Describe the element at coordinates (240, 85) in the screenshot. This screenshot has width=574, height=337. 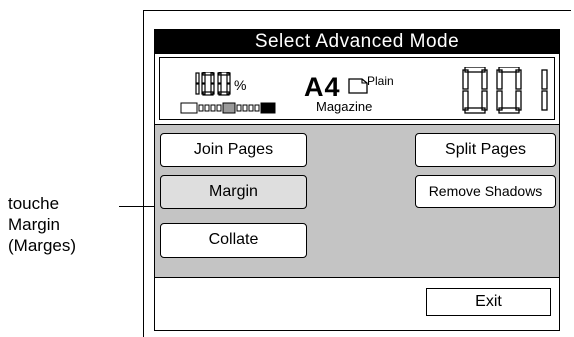
I see `zoom-unit: %` at that location.